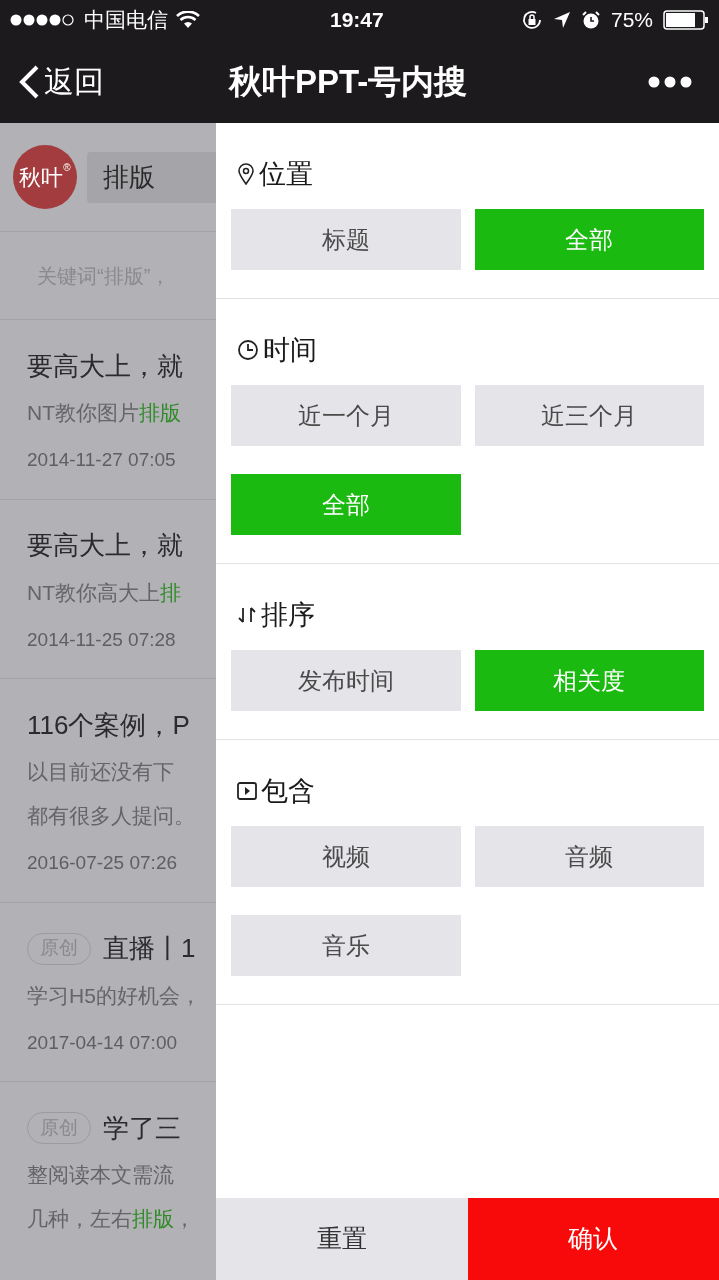 The height and width of the screenshot is (1280, 719). I want to click on chevron-left-icon, so click(29, 81).